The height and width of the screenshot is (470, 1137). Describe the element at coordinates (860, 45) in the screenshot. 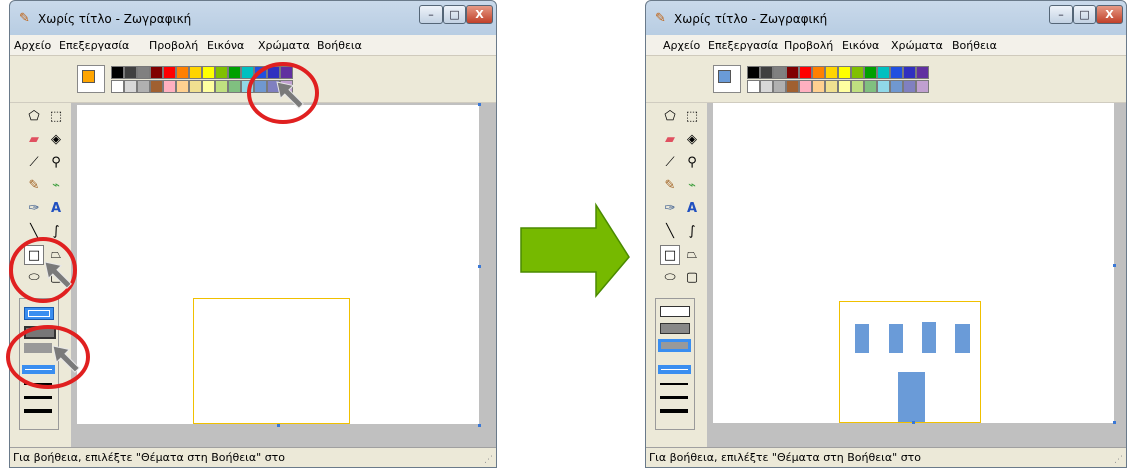

I see `menu-image: Εικόνα` at that location.